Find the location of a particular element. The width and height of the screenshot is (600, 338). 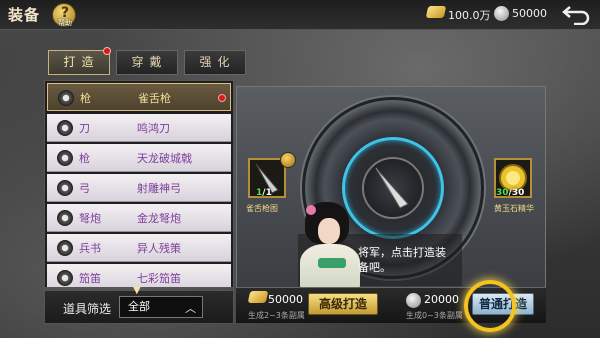

material-name-left: 雀舌枪图 is located at coordinates (262, 208).